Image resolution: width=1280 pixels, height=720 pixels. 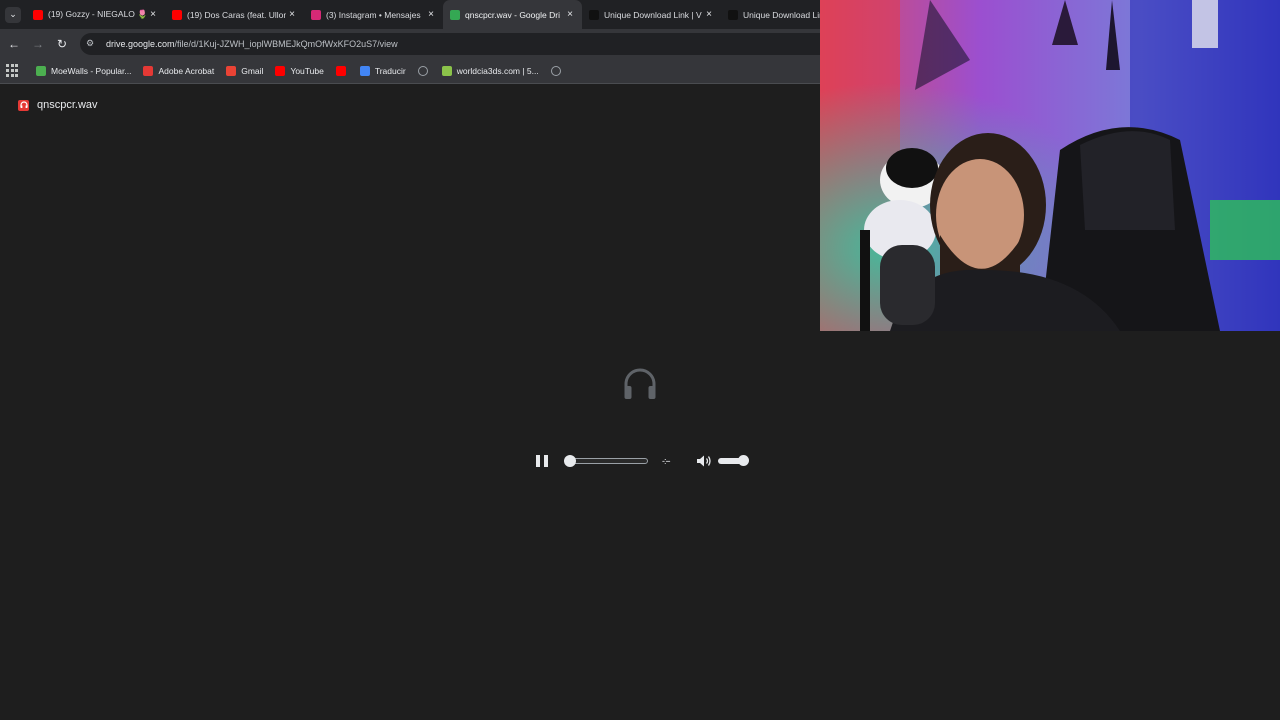 I want to click on tab-title: (19) Dos Caras (feat. Ullon, so click(x=236, y=14).